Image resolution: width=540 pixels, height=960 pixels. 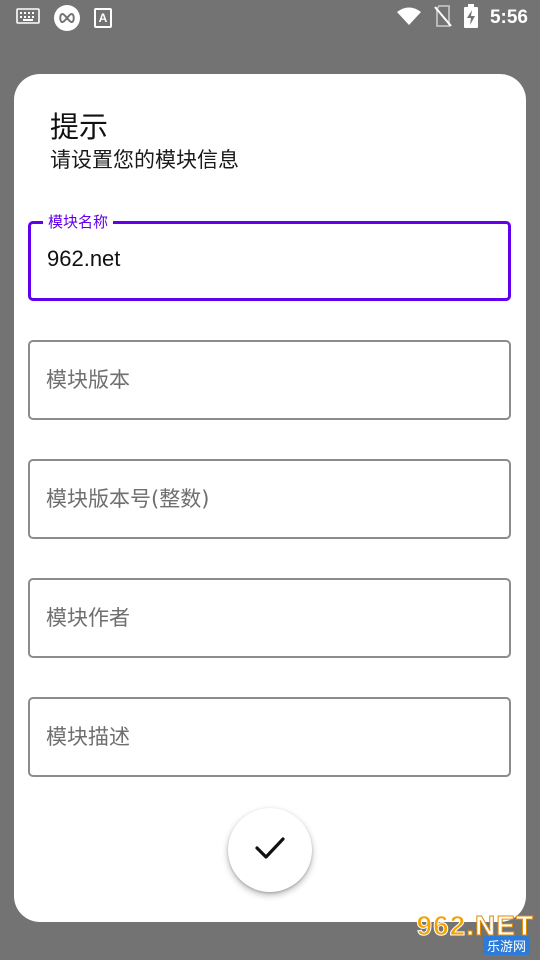 What do you see at coordinates (79, 127) in the screenshot?
I see `dialog-title: 提示` at bounding box center [79, 127].